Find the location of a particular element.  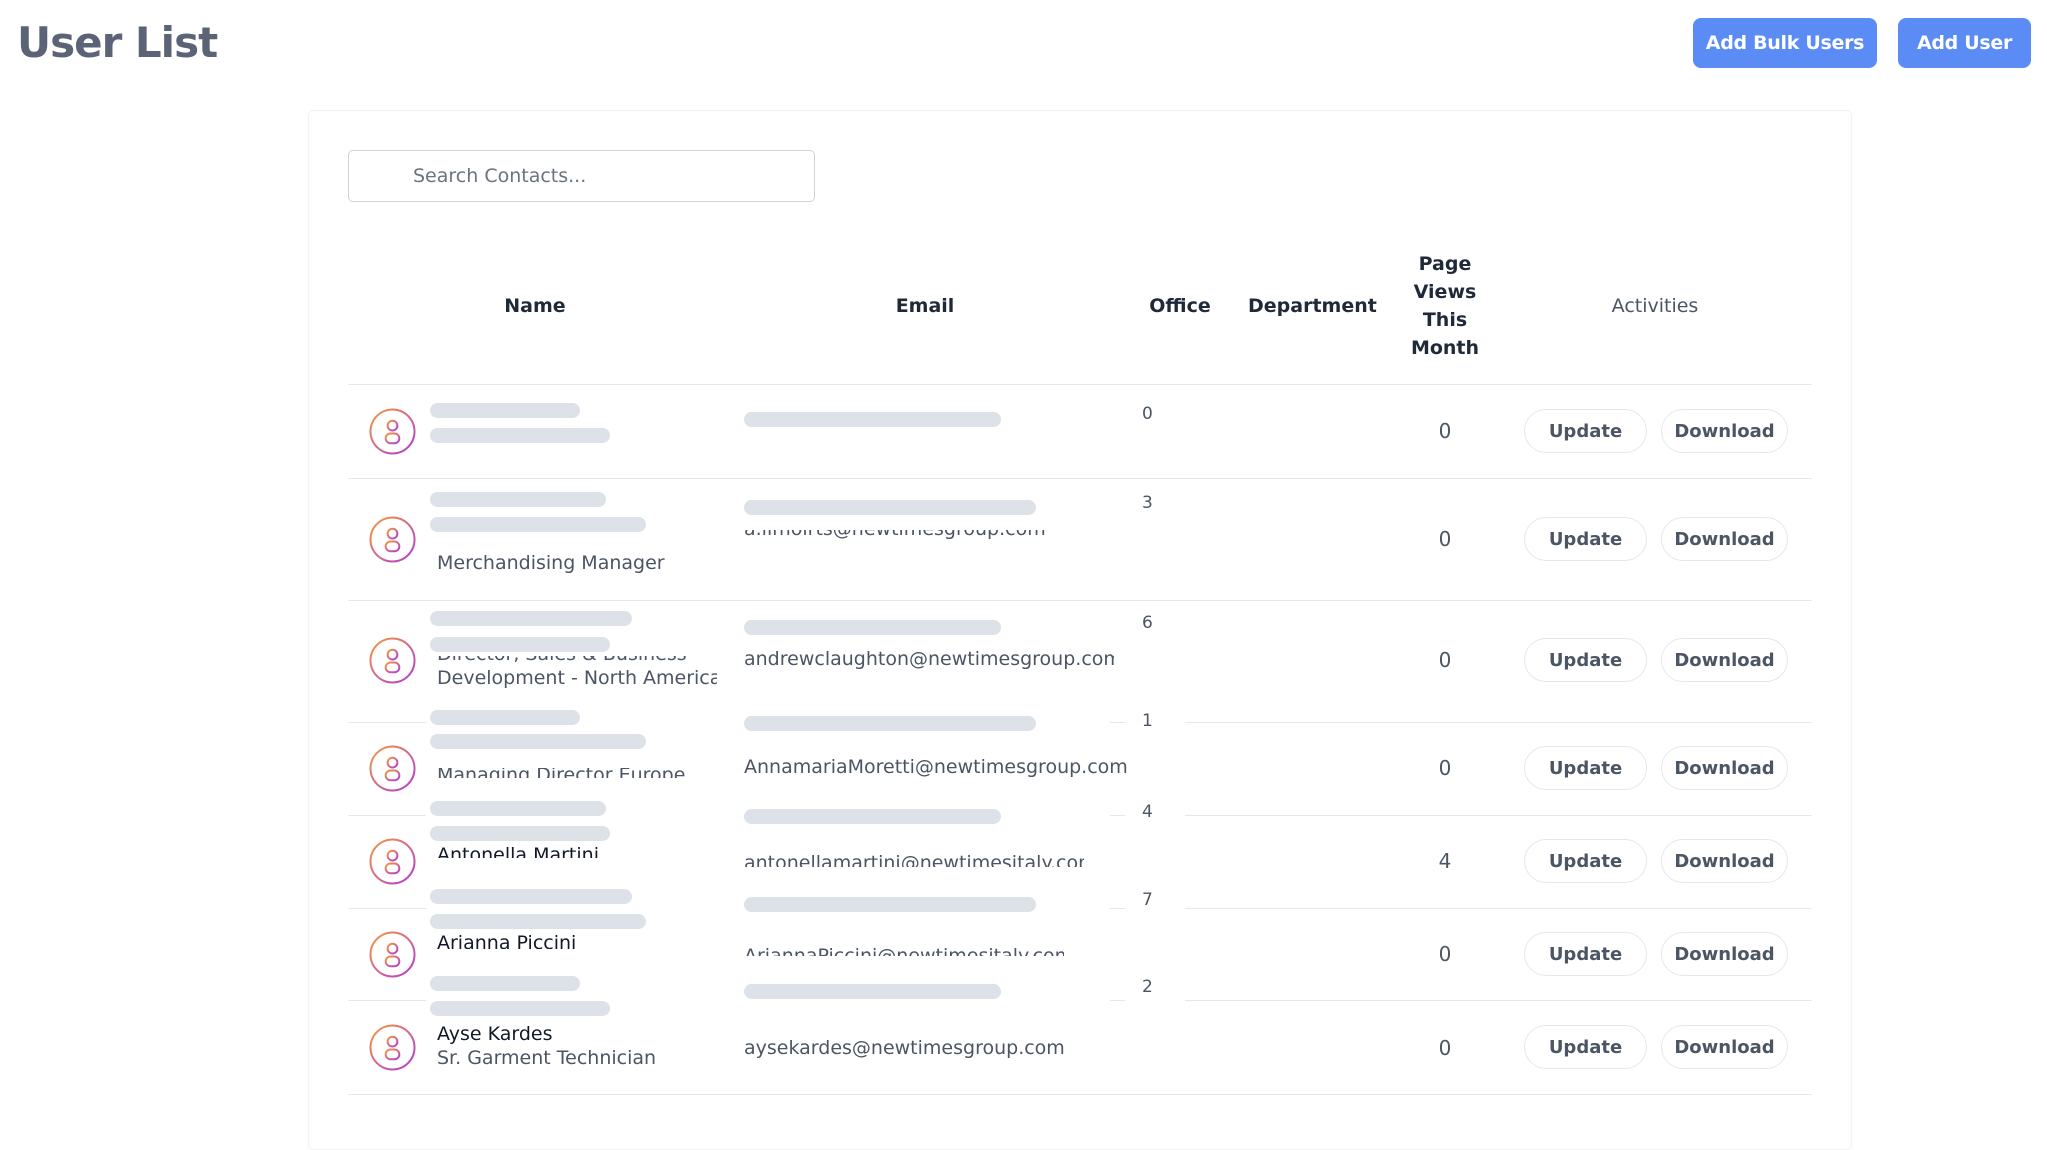

email-clip: antonellamartini@newtimesitaly.com is located at coordinates (914, 860).